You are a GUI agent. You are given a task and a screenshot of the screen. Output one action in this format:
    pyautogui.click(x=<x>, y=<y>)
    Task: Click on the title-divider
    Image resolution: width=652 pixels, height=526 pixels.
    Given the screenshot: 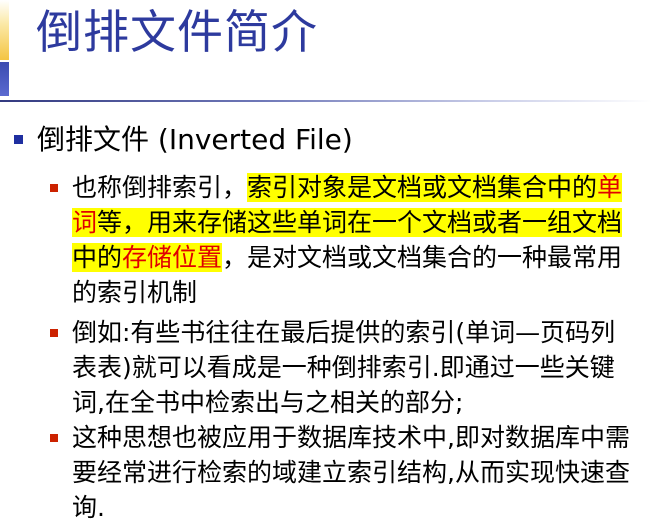 What is the action you would take?
    pyautogui.click(x=326, y=101)
    